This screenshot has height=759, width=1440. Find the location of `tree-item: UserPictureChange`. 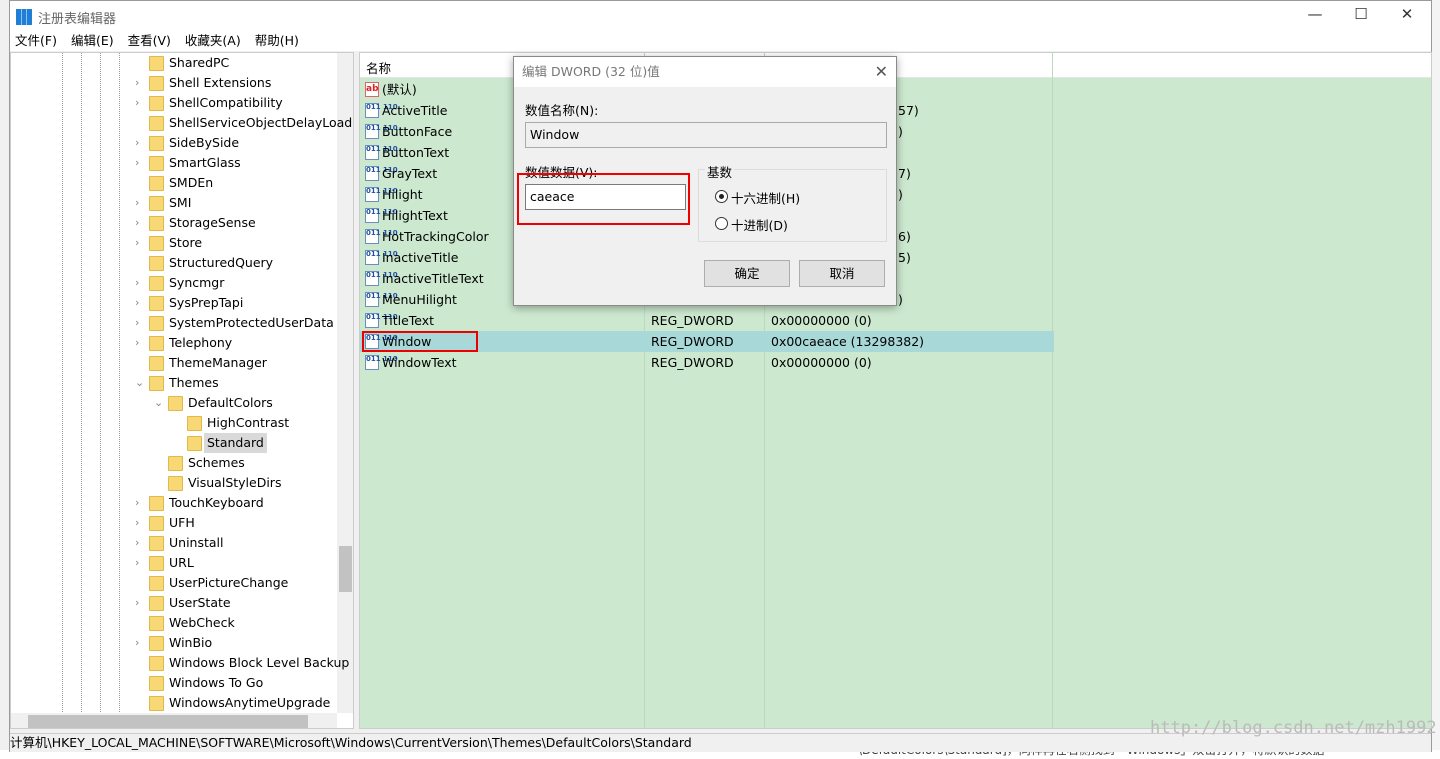

tree-item: UserPictureChange is located at coordinates (174, 583).